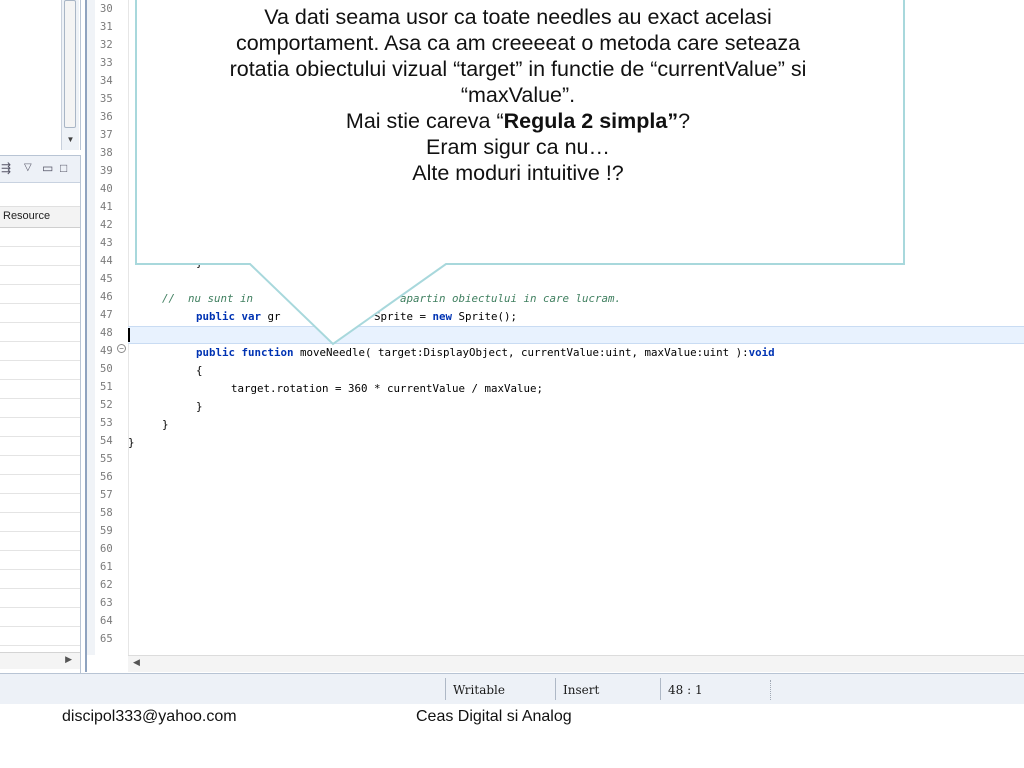 The image size is (1024, 768). Describe the element at coordinates (106, 45) in the screenshot. I see `line-number: 32` at that location.